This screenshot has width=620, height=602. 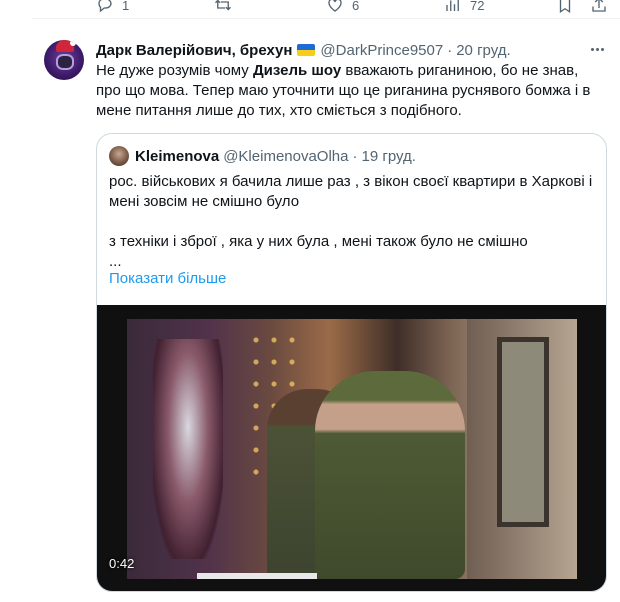 I want to click on heart-icon, so click(x=335, y=6).